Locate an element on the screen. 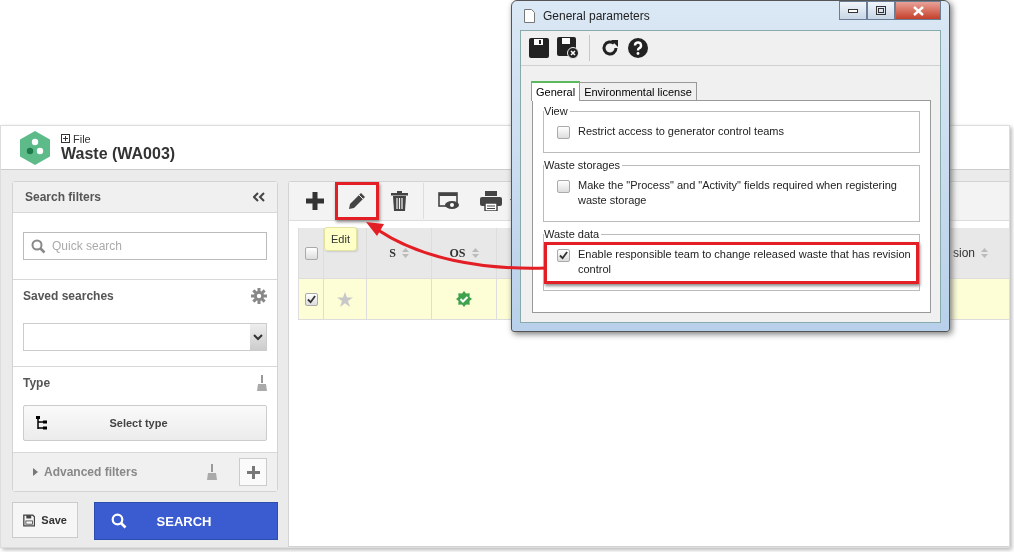 The height and width of the screenshot is (552, 1014). search-button: SEARCH is located at coordinates (186, 521).